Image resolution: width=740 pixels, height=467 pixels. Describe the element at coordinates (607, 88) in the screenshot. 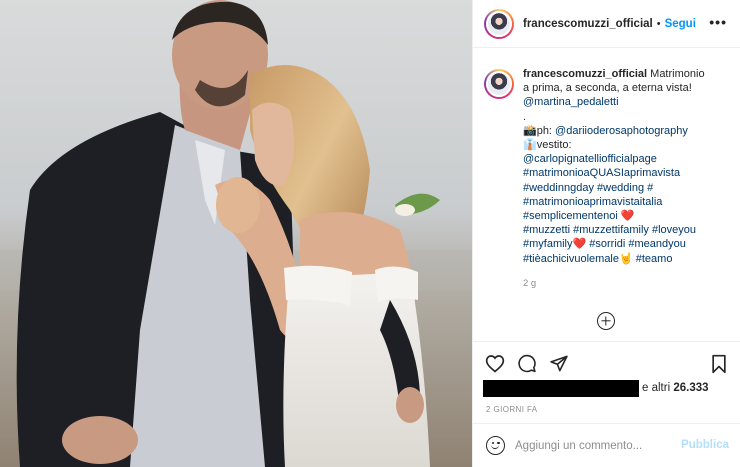

I see `caption-line: a prima, a seconda, a eterna vista!` at that location.